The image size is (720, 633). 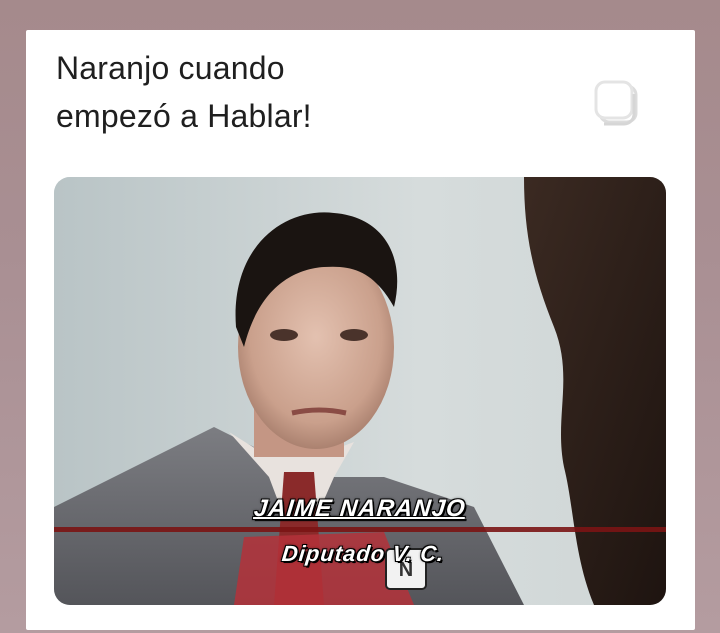 I want to click on caption-role: Diputado V. C., so click(x=363, y=553).